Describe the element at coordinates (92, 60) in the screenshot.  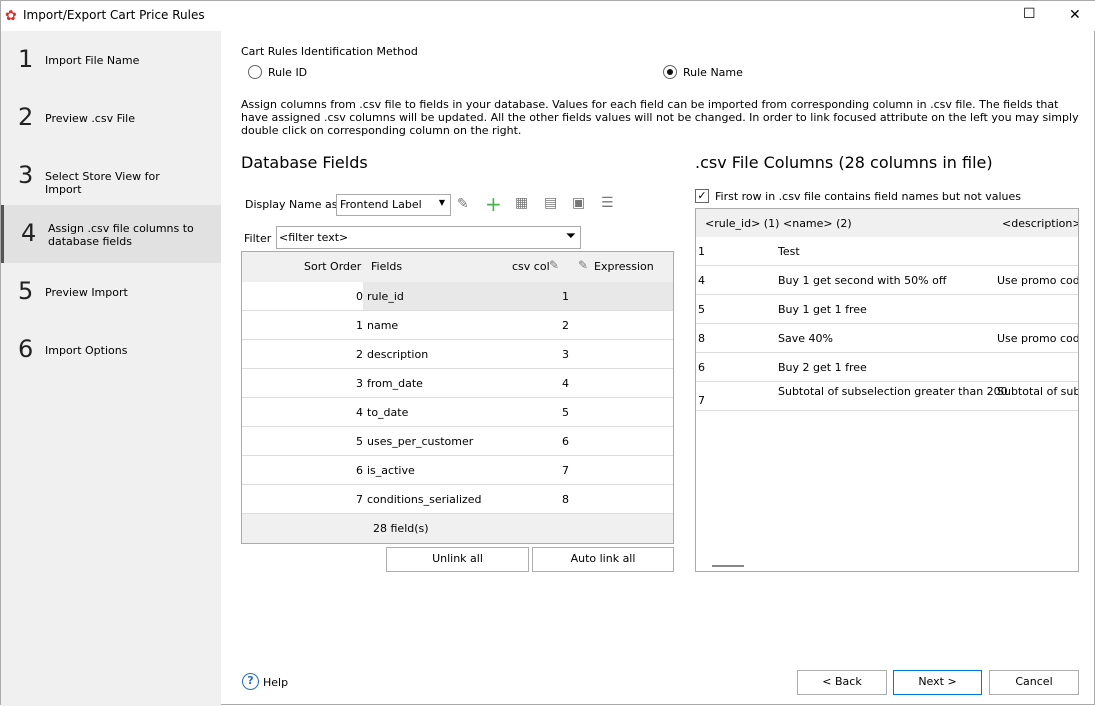
I see `step-label: Import File Name` at that location.